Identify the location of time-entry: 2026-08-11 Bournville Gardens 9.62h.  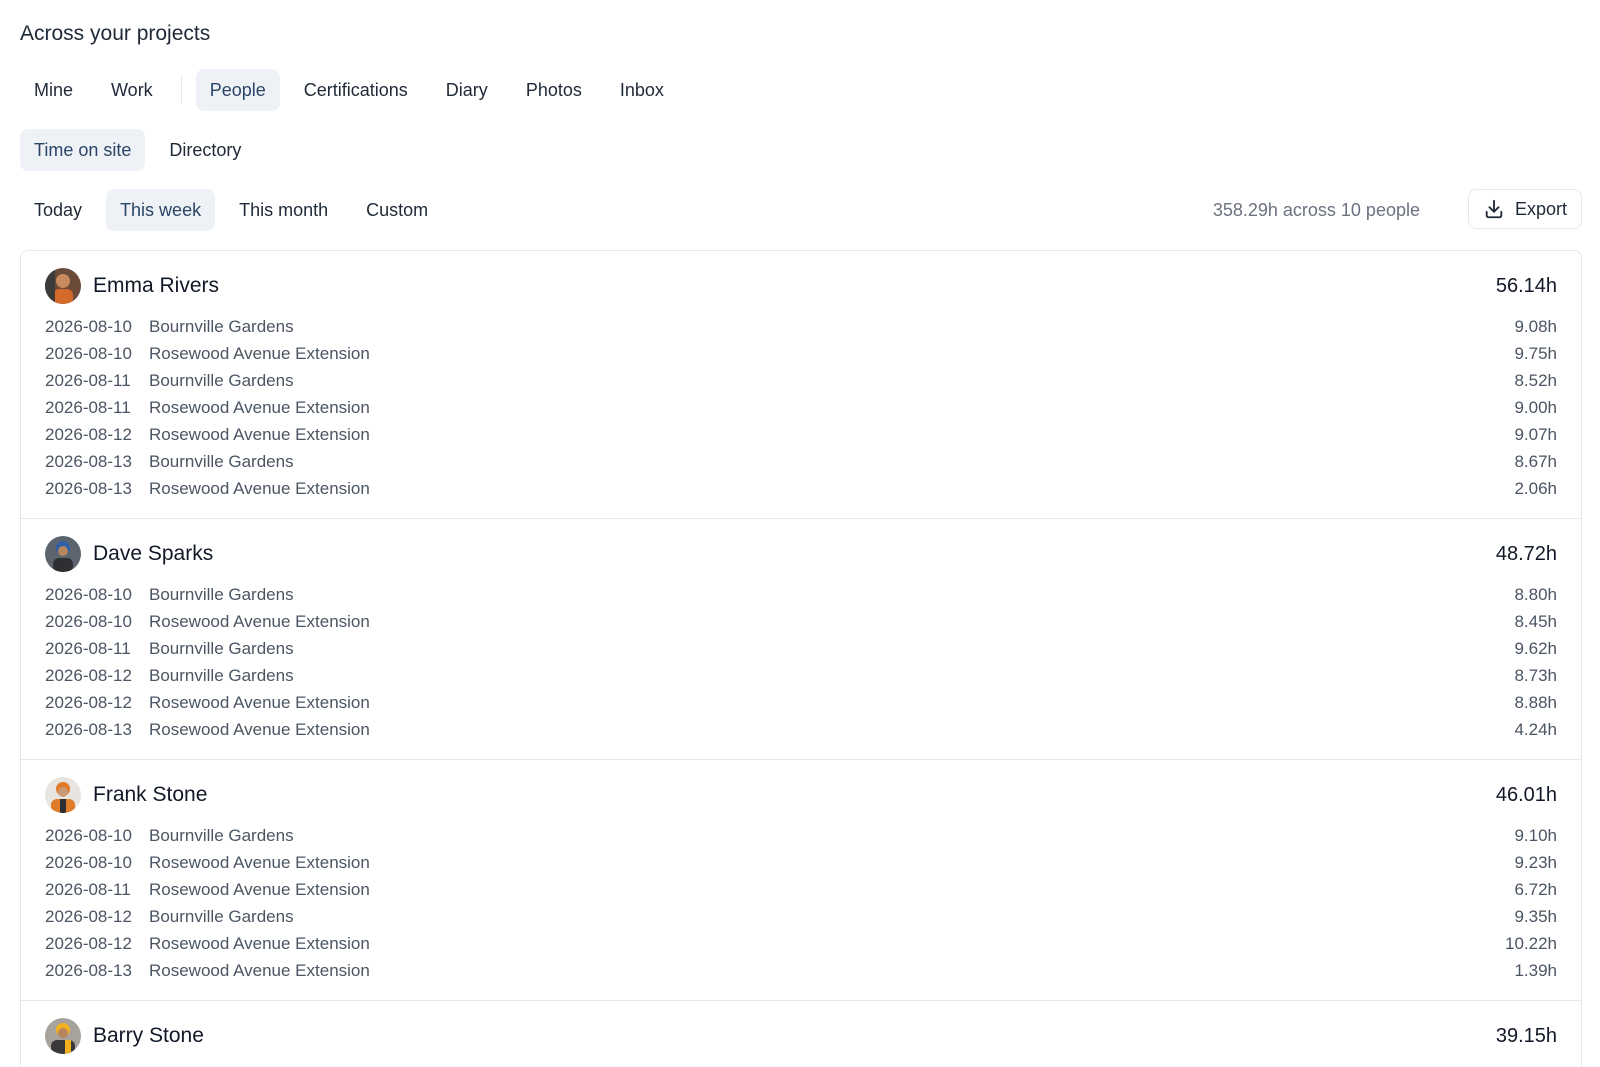
(801, 648).